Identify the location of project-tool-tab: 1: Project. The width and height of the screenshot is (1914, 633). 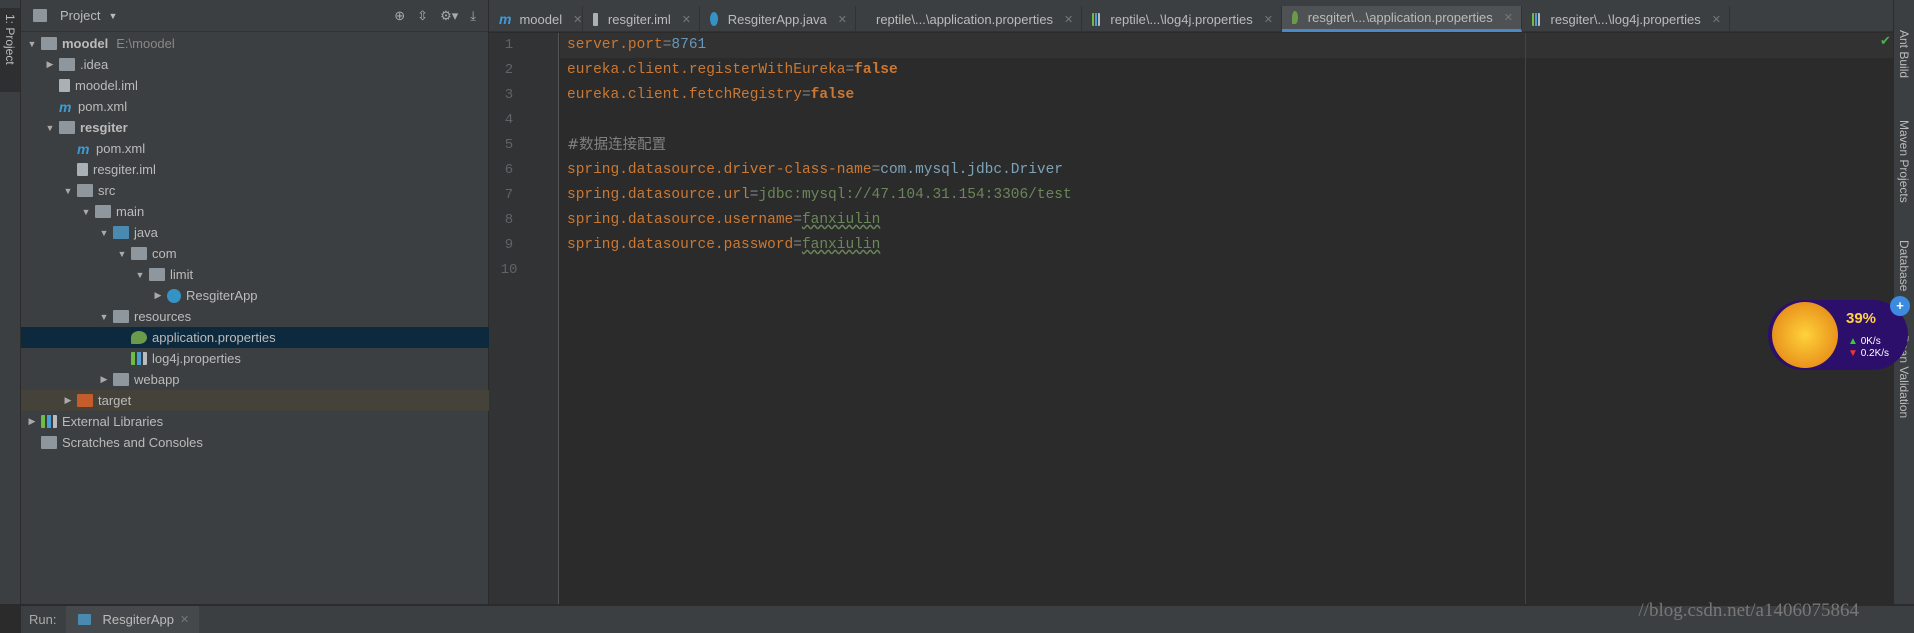
(10, 50).